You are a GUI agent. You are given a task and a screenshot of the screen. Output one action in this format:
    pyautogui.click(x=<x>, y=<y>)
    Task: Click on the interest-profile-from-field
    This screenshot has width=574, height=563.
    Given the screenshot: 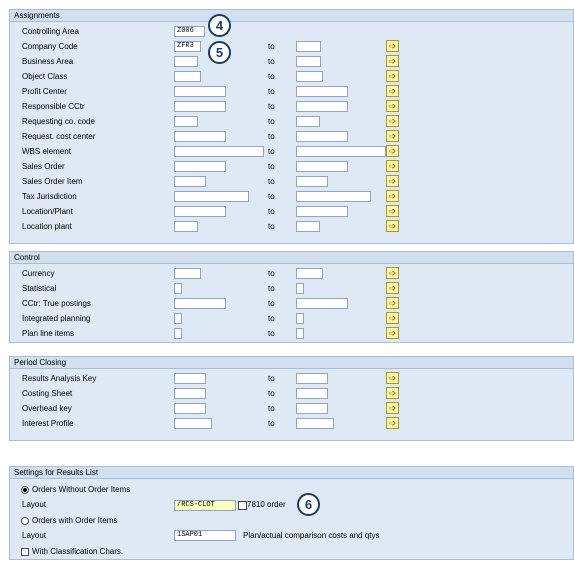 What is the action you would take?
    pyautogui.click(x=193, y=423)
    